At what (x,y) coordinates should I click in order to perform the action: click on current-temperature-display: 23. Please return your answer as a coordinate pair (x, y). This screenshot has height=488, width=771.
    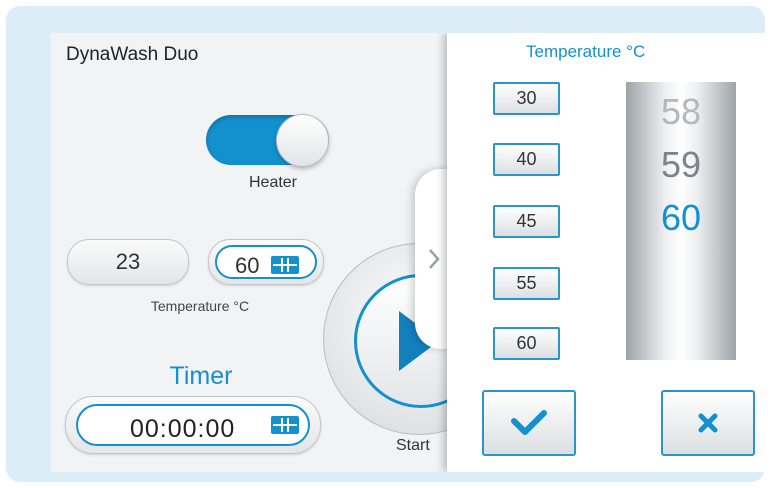
    Looking at the image, I should click on (128, 262).